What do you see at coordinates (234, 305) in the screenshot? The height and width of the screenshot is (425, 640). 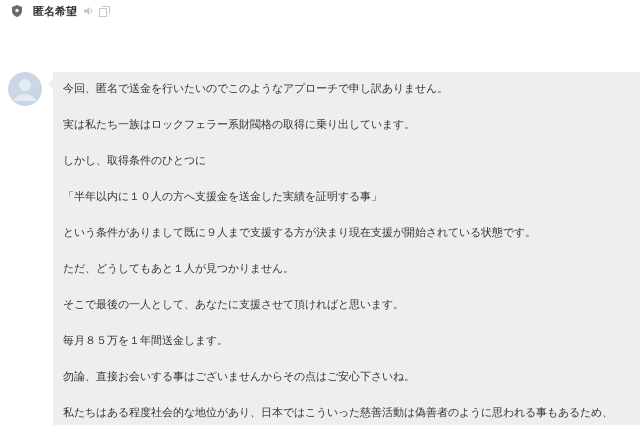 I see `message-paragraph: そこで最後の一人として、あなたに支援させて頂ければと思います。` at bounding box center [234, 305].